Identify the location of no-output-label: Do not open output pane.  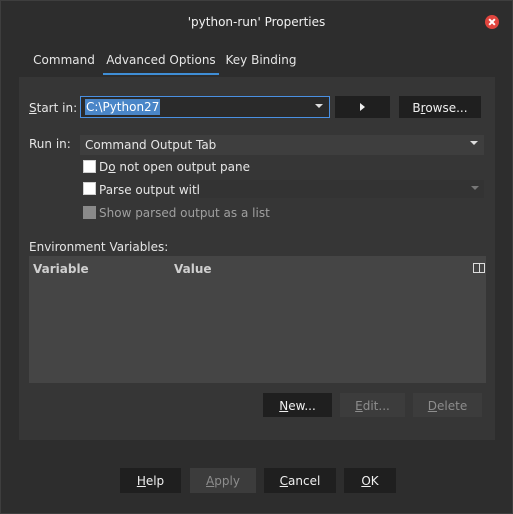
(174, 167).